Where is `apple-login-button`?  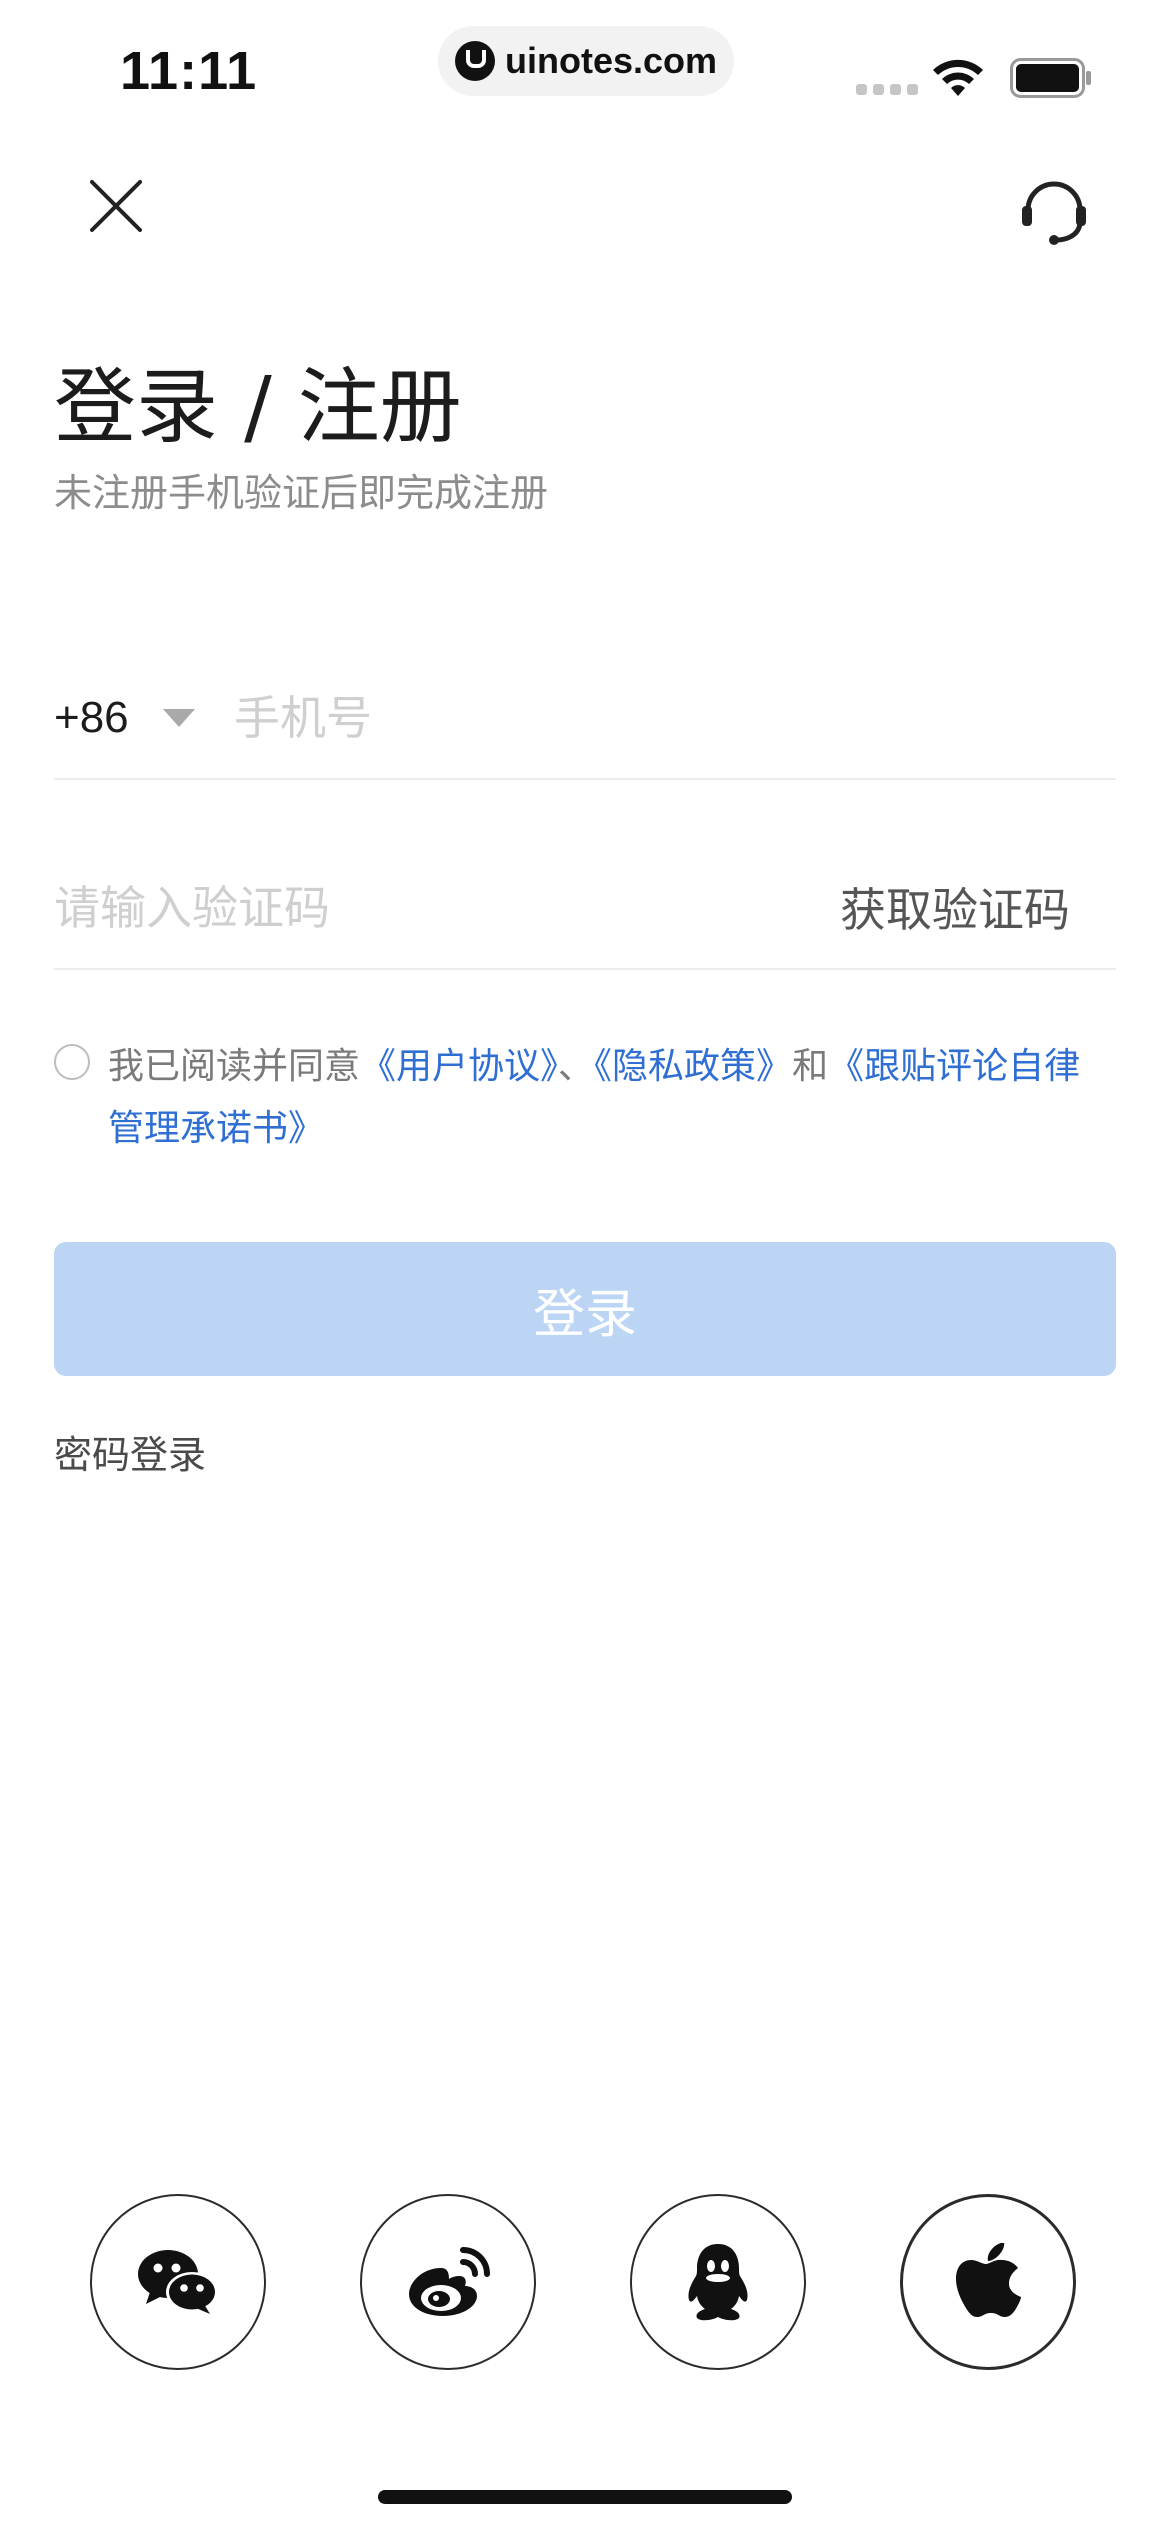
apple-login-button is located at coordinates (988, 2282).